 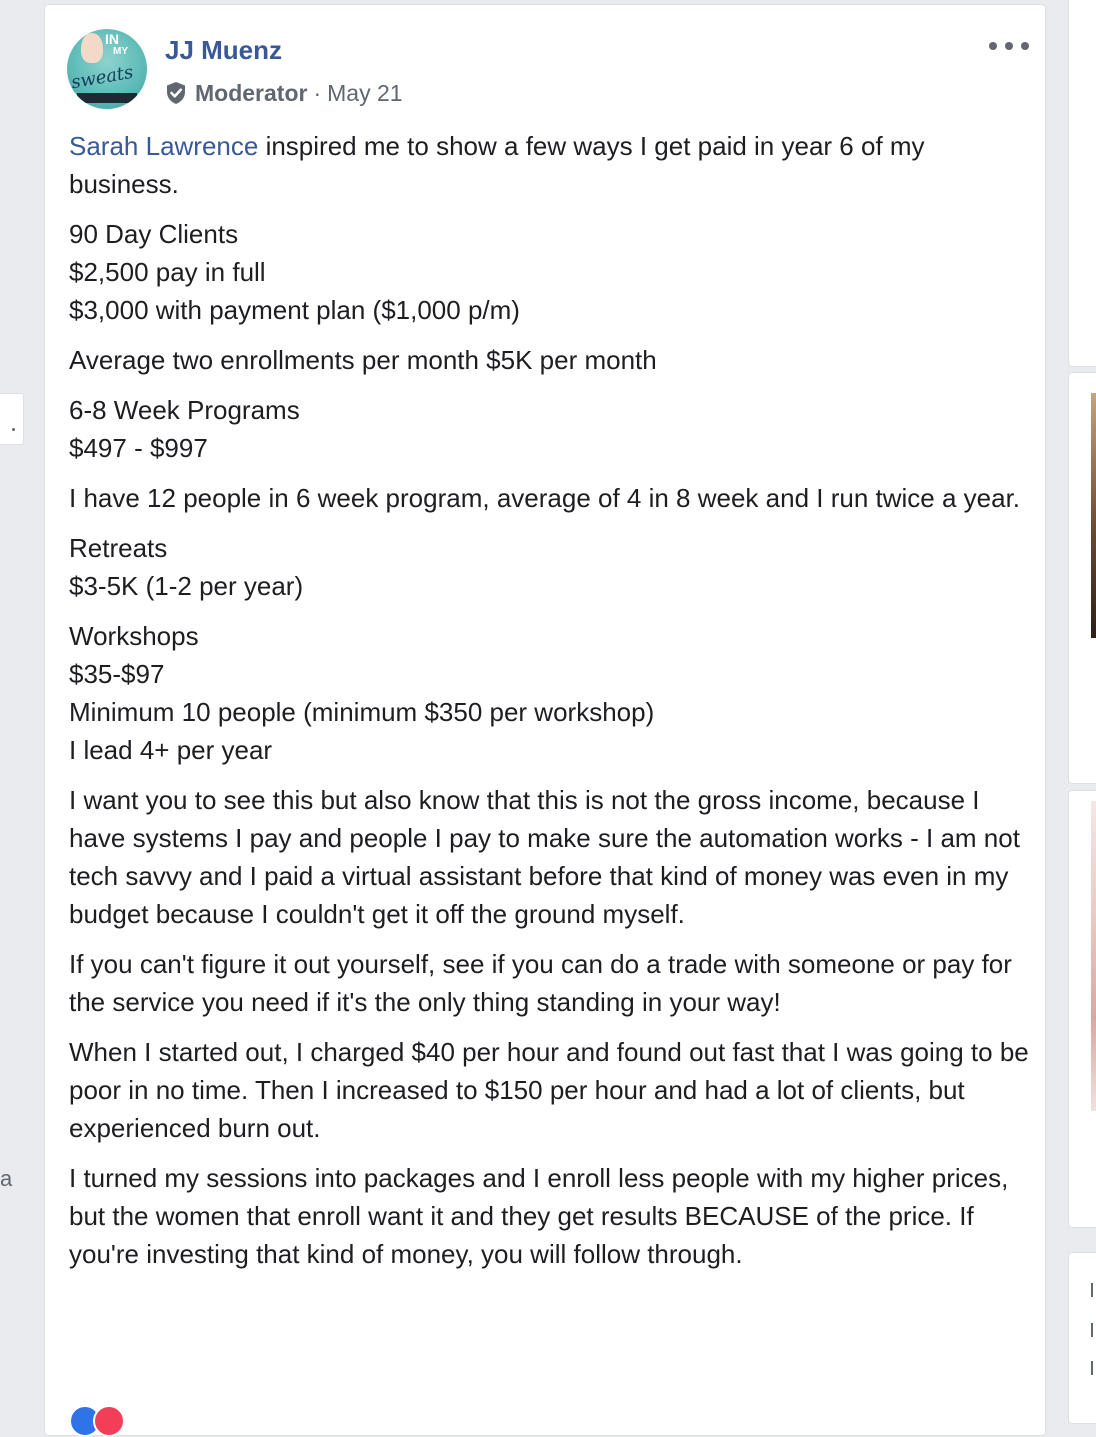 I want to click on post-paragraph: Retreats $3-5K (1-2 per year), so click(x=549, y=567).